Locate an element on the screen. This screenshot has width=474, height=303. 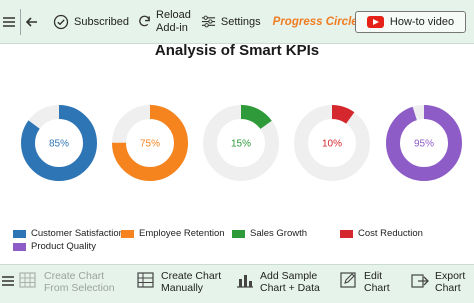
legend-item: Customer Satisfaction is located at coordinates (68, 233).